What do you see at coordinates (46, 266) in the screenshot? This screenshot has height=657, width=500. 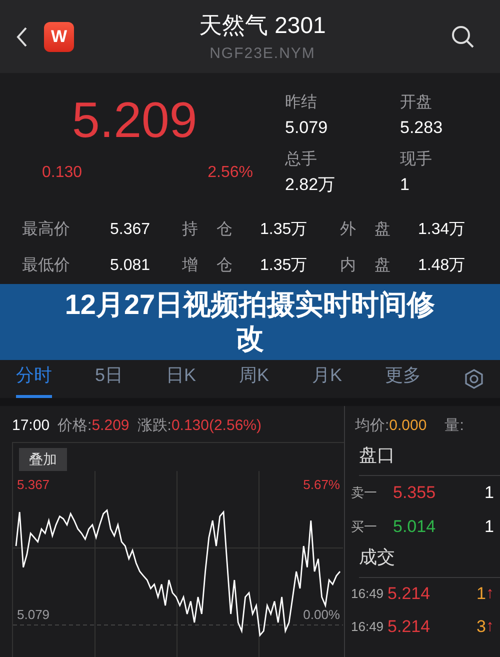 I see `detail-label: 最低价` at bounding box center [46, 266].